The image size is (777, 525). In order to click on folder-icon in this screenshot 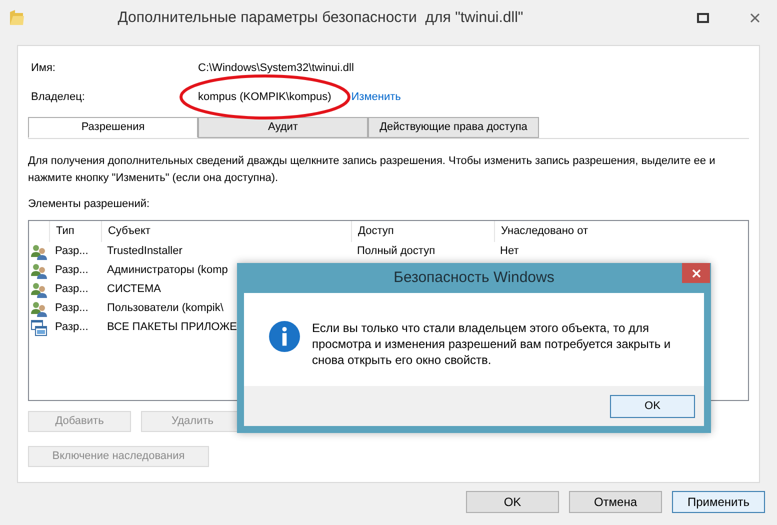, I will do `click(17, 18)`.